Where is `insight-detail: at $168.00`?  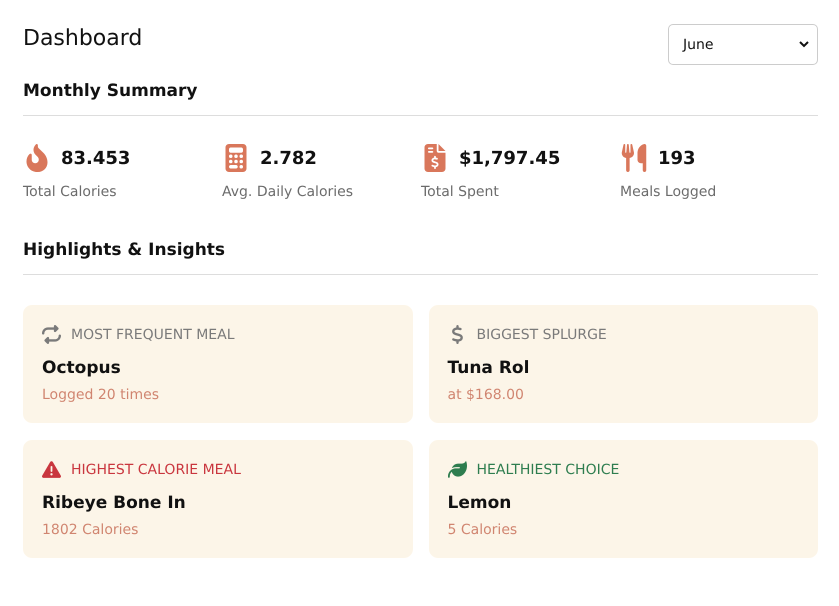 insight-detail: at $168.00 is located at coordinates (486, 395).